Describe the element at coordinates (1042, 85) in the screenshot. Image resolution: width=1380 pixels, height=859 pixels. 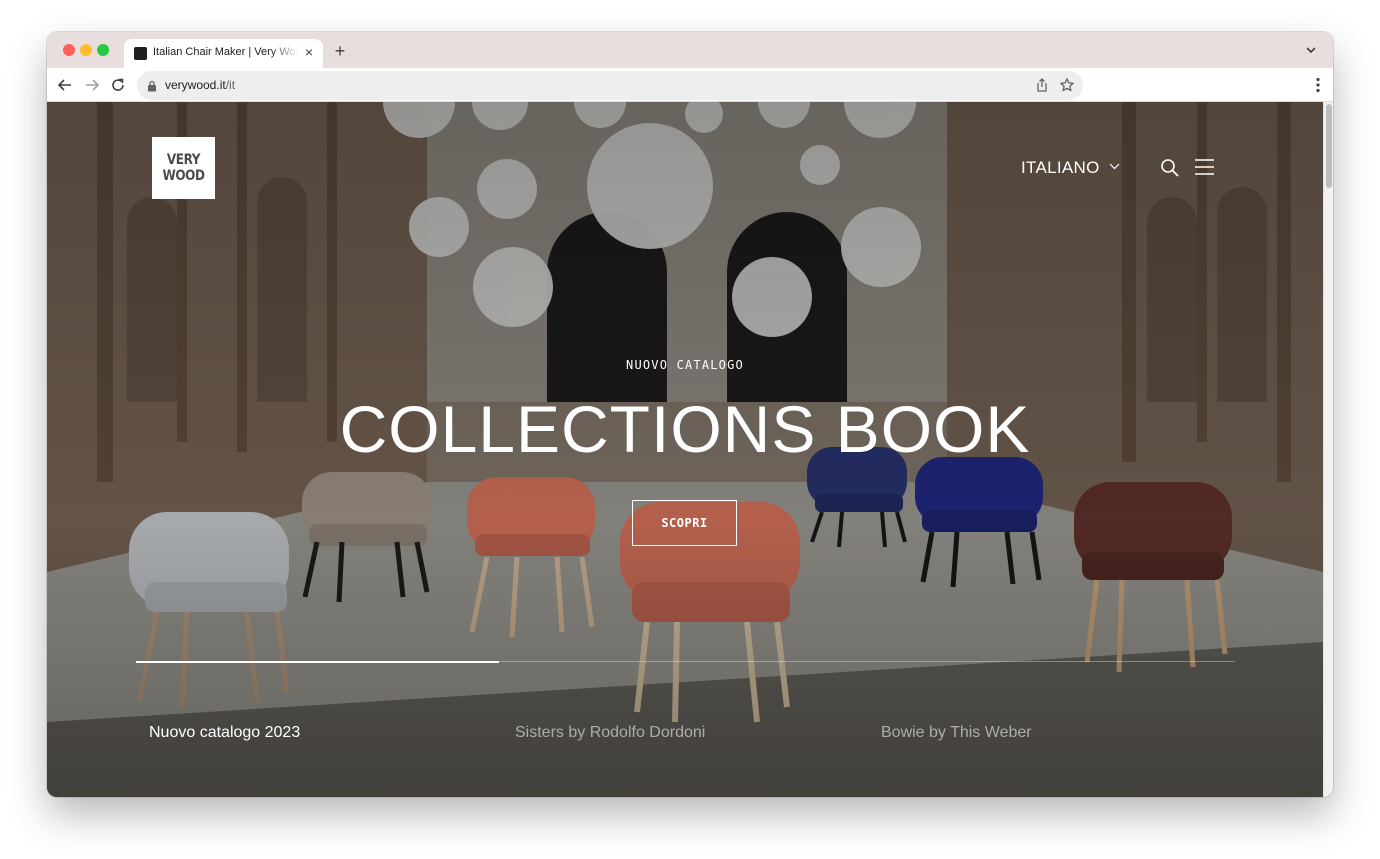
I see `share-icon` at that location.